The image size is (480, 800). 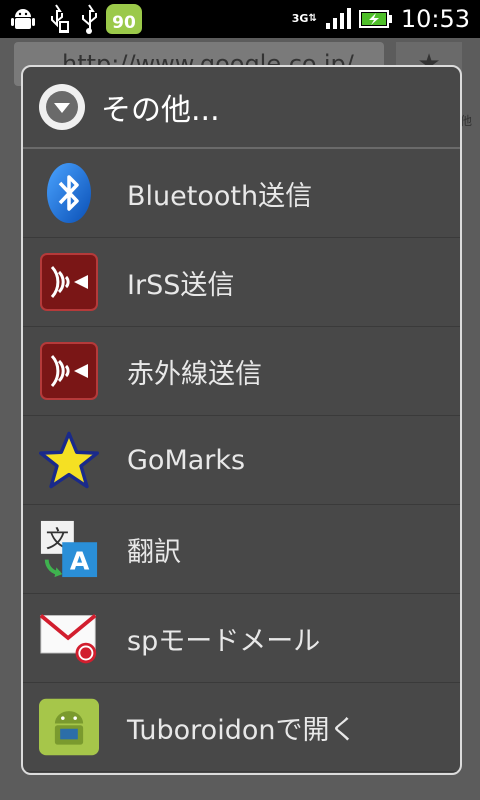 I want to click on tuboroid-icon, so click(x=69, y=727).